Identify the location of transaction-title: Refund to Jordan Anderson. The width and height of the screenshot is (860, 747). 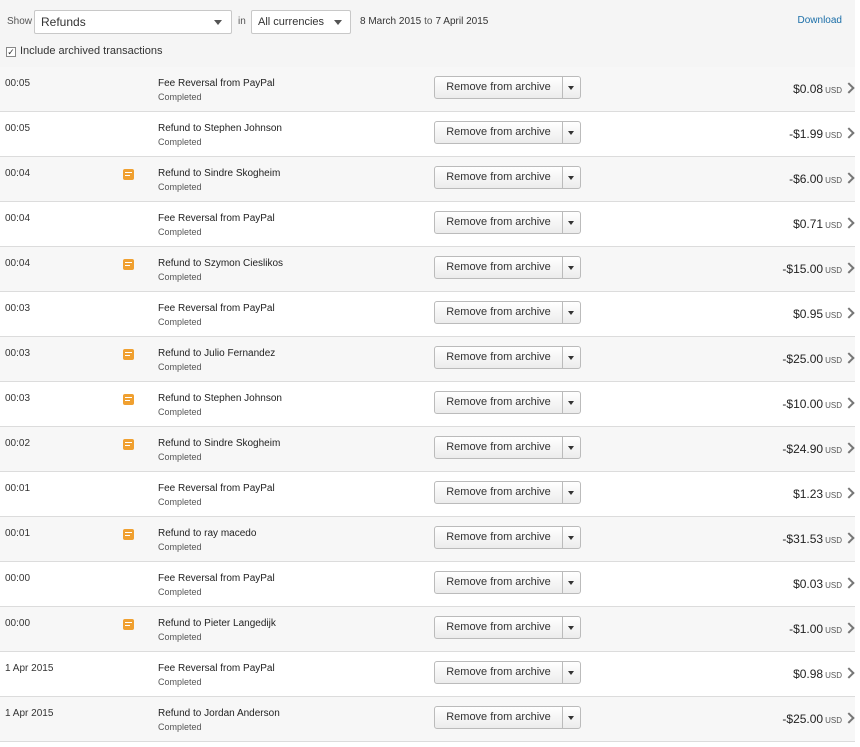
(219, 713).